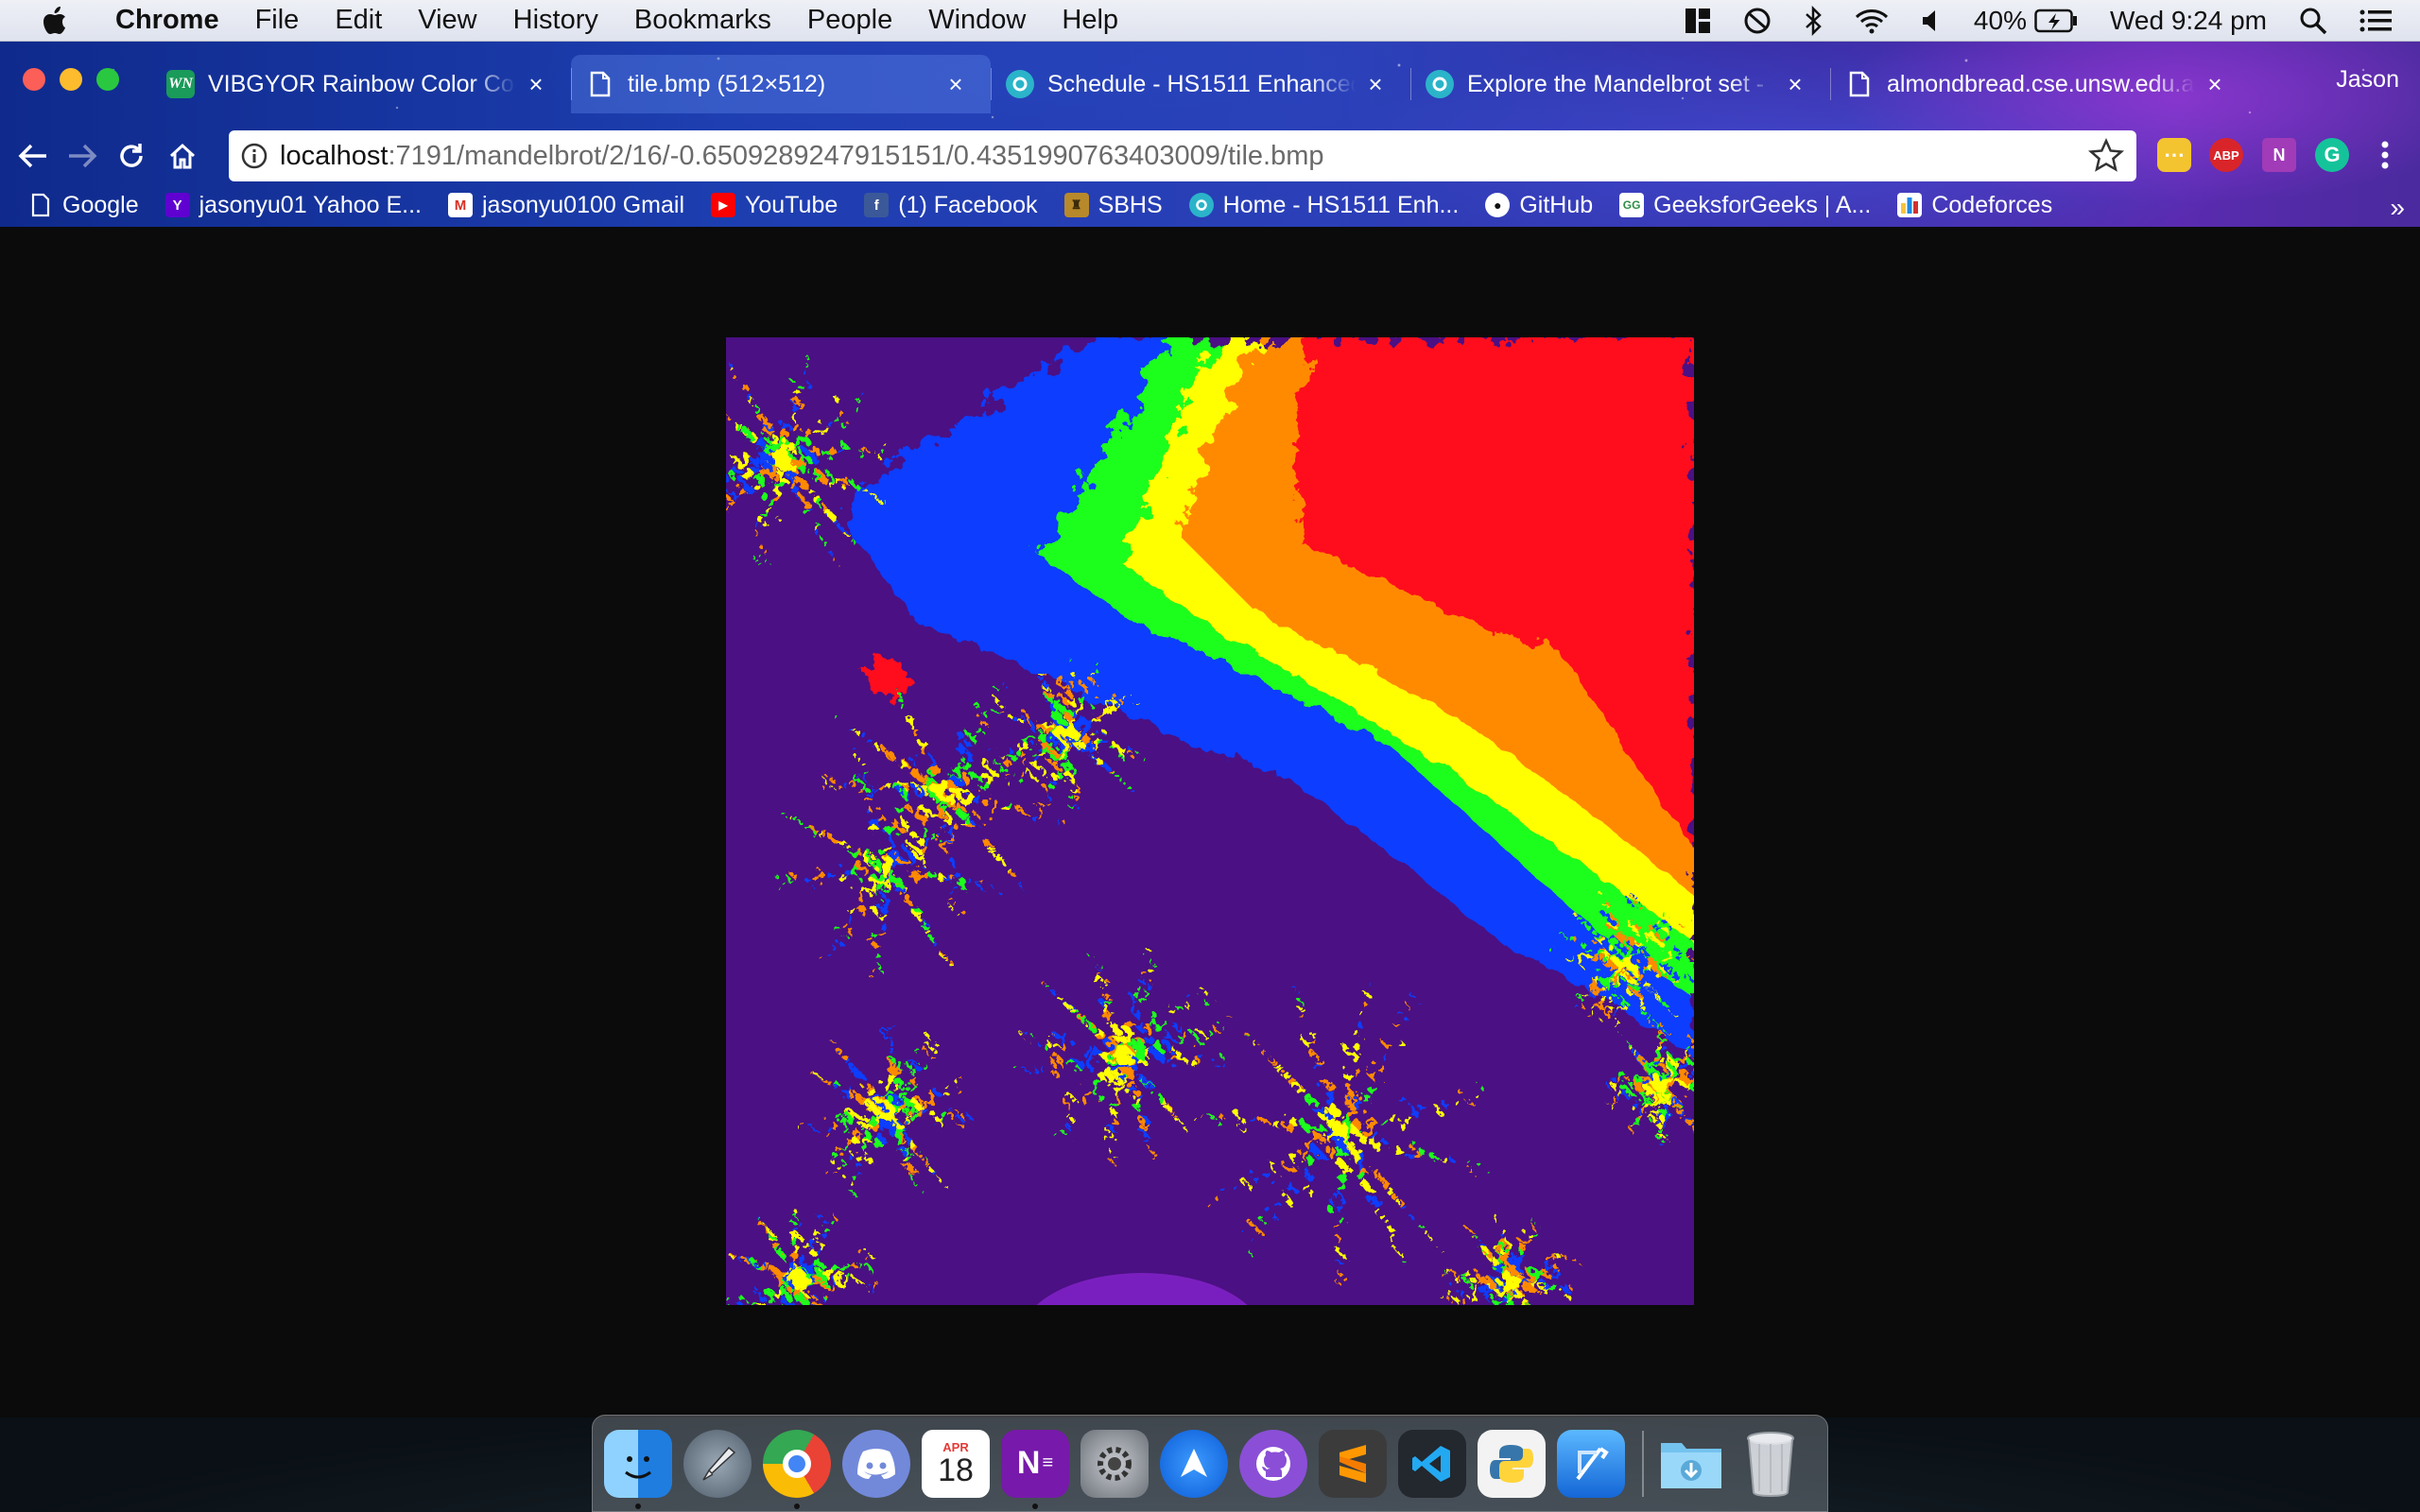  Describe the element at coordinates (1620, 84) in the screenshot. I see `tab-explore-mandelbrot: Explore the Mandelbrot set - ×` at that location.